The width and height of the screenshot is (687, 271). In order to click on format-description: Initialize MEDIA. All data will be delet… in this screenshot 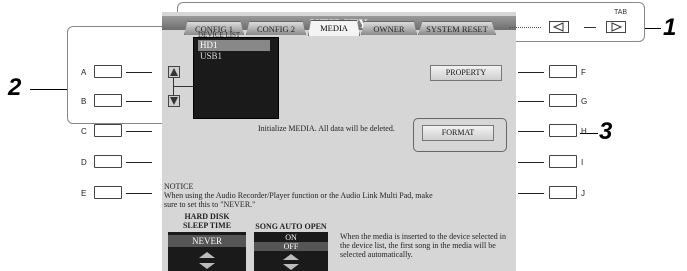, I will do `click(326, 128)`.